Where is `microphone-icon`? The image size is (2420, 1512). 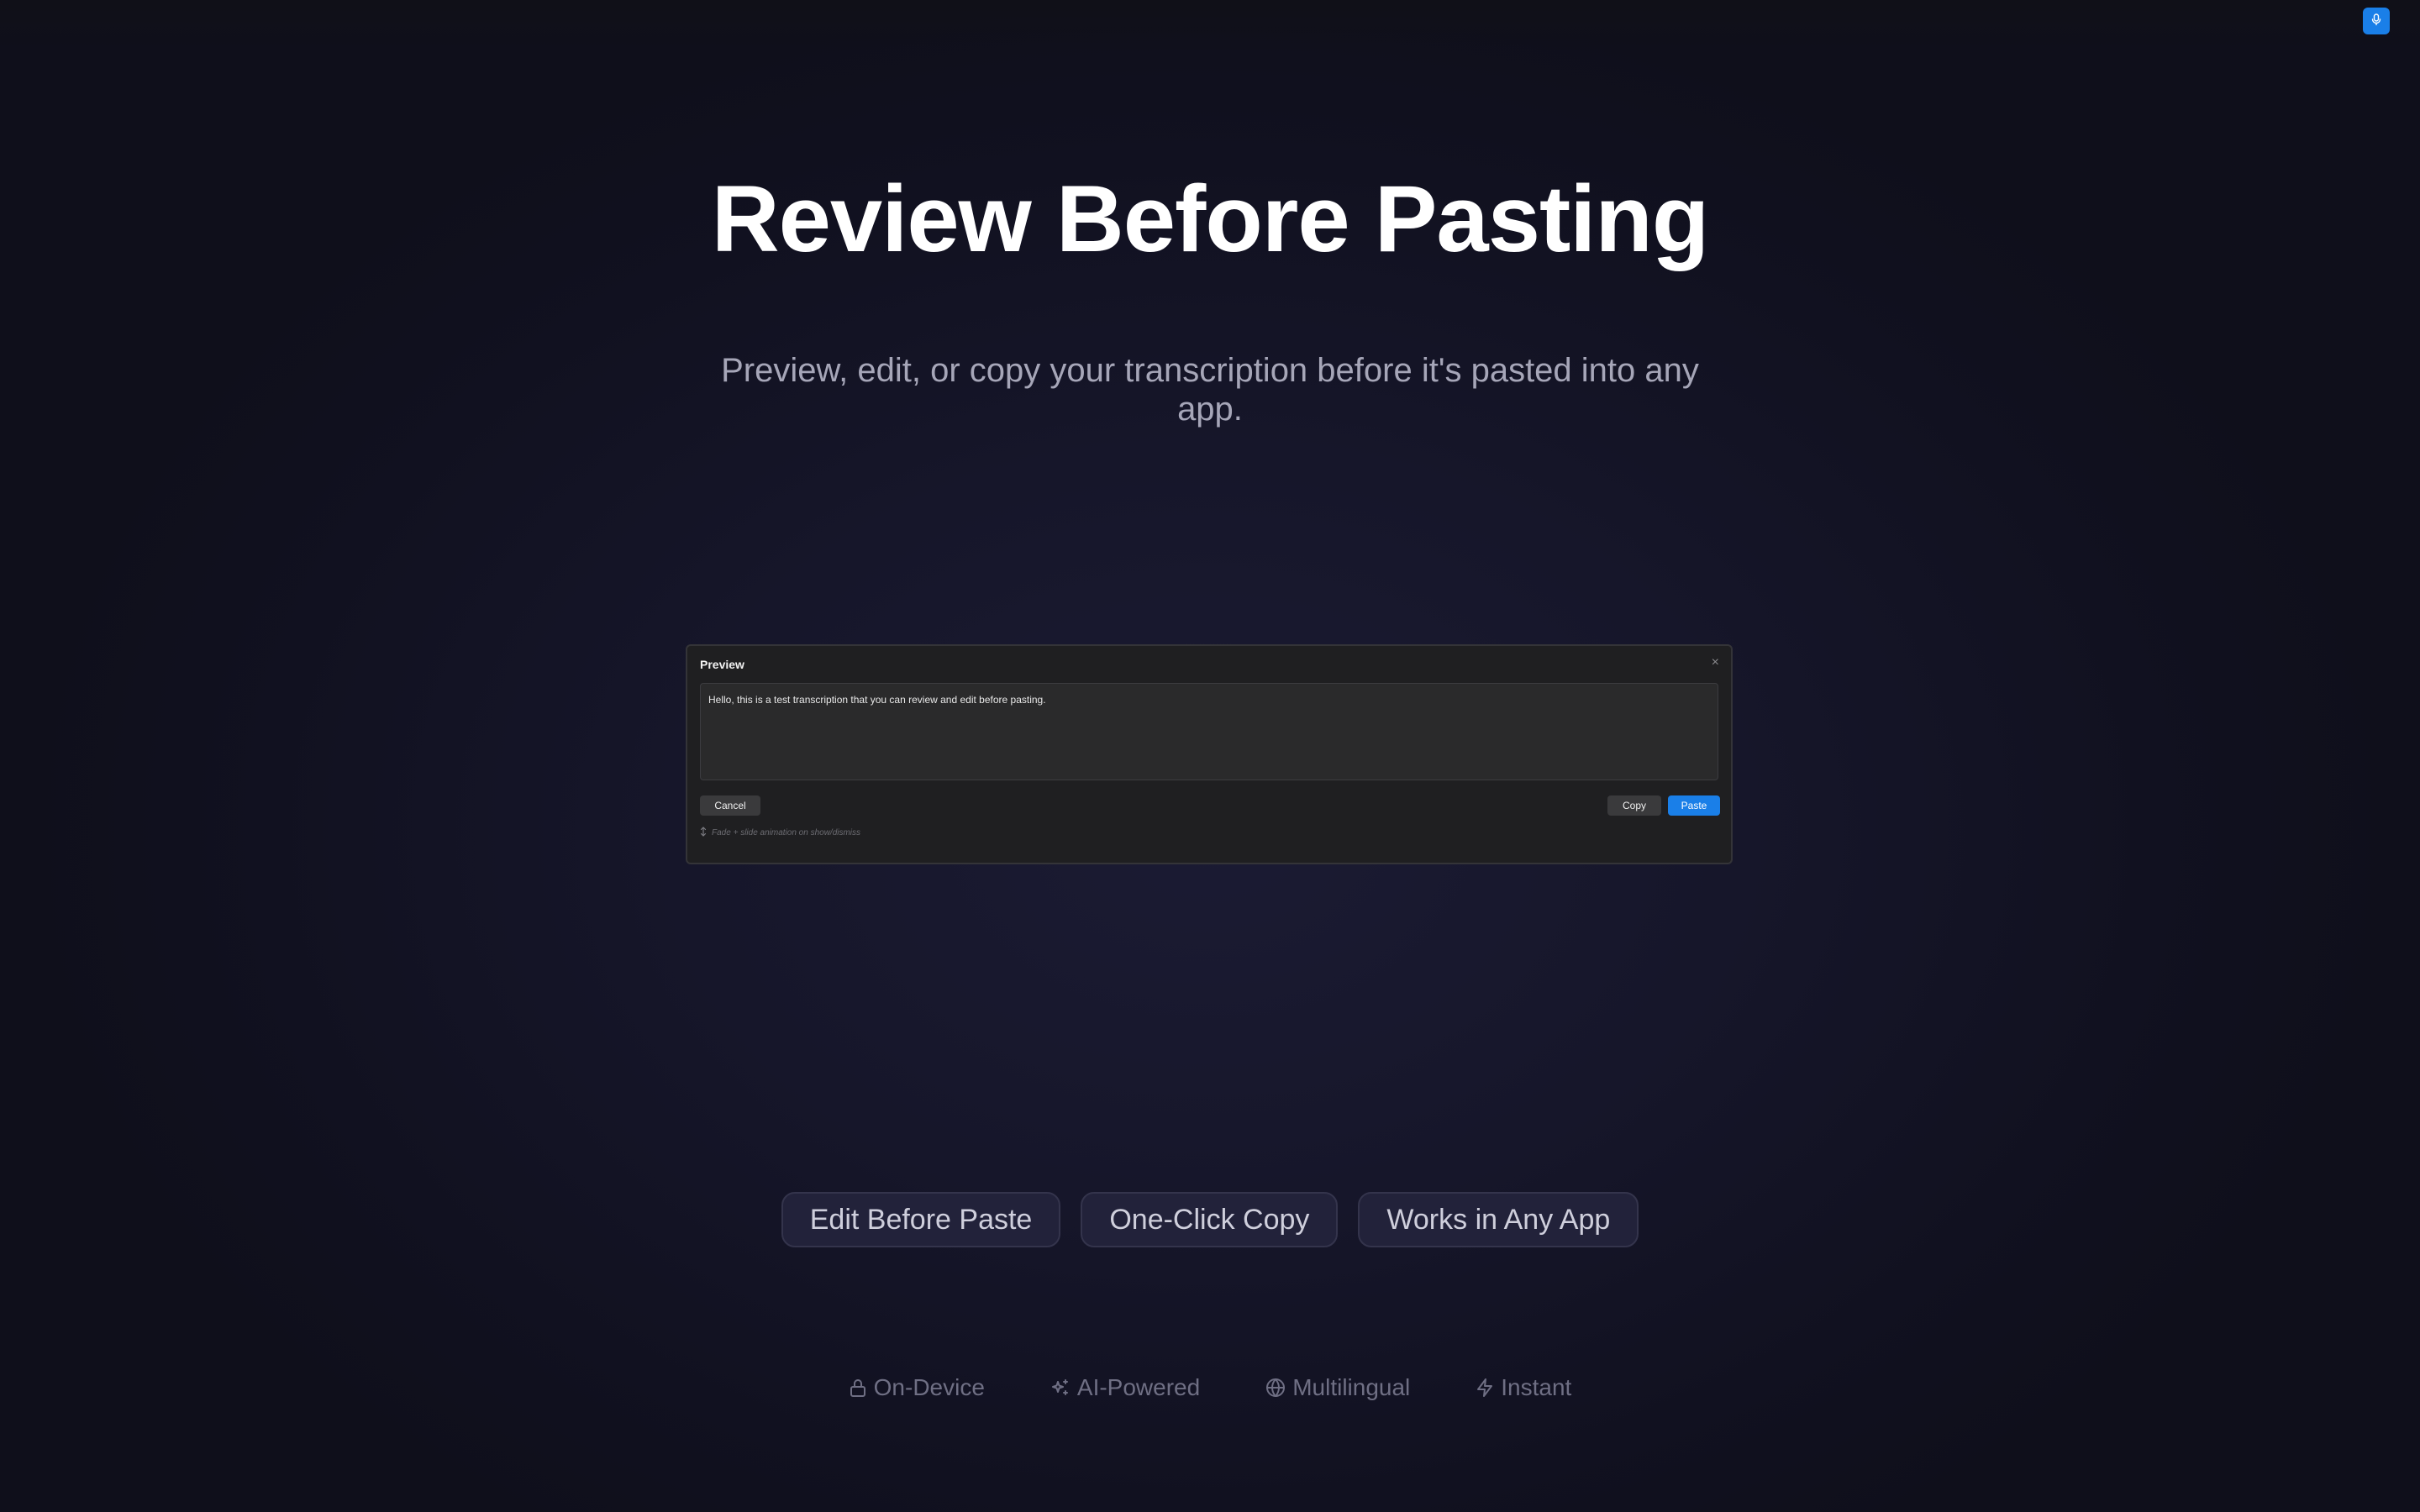
microphone-icon is located at coordinates (2376, 21).